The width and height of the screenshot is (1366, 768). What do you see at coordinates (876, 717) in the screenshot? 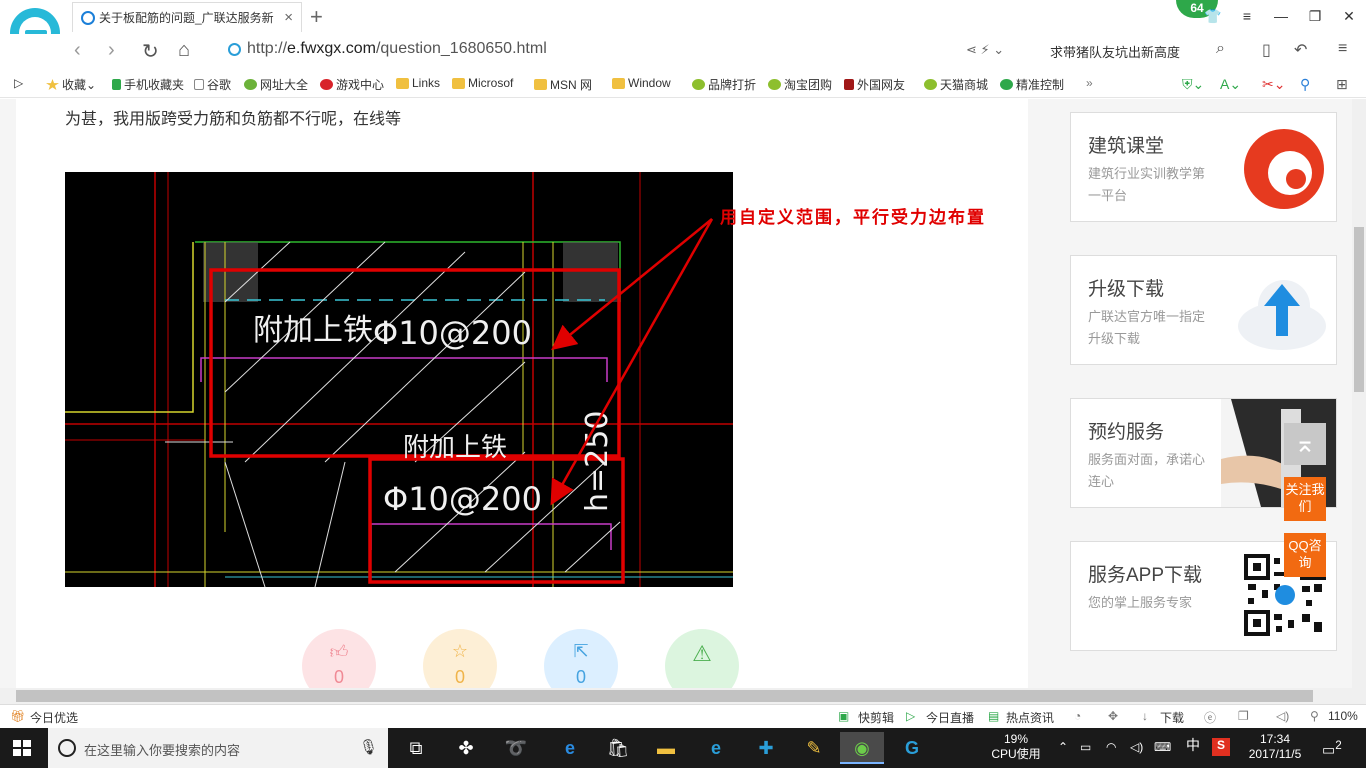
I see `statusbar-item: 快剪辑` at bounding box center [876, 717].